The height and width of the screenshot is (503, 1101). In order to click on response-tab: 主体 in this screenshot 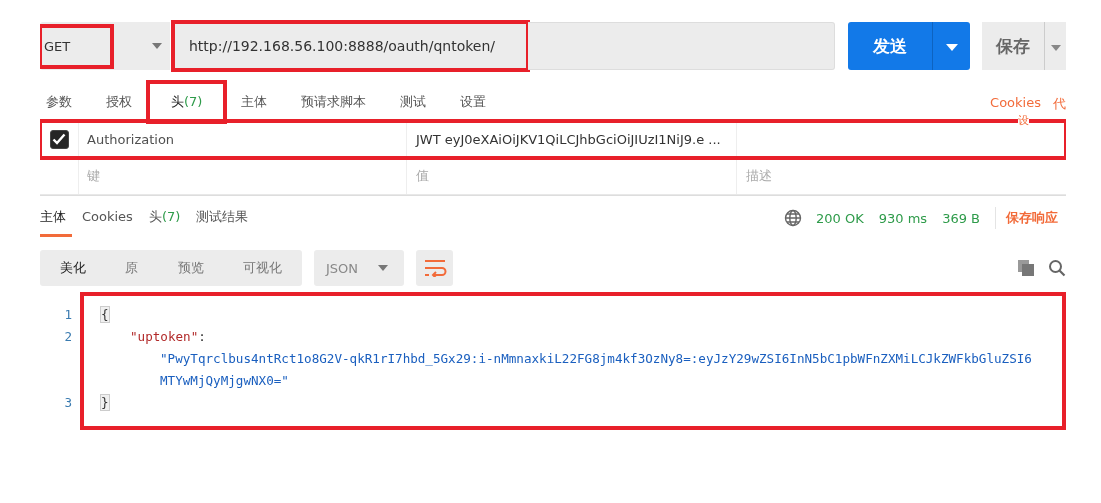, I will do `click(56, 218)`.